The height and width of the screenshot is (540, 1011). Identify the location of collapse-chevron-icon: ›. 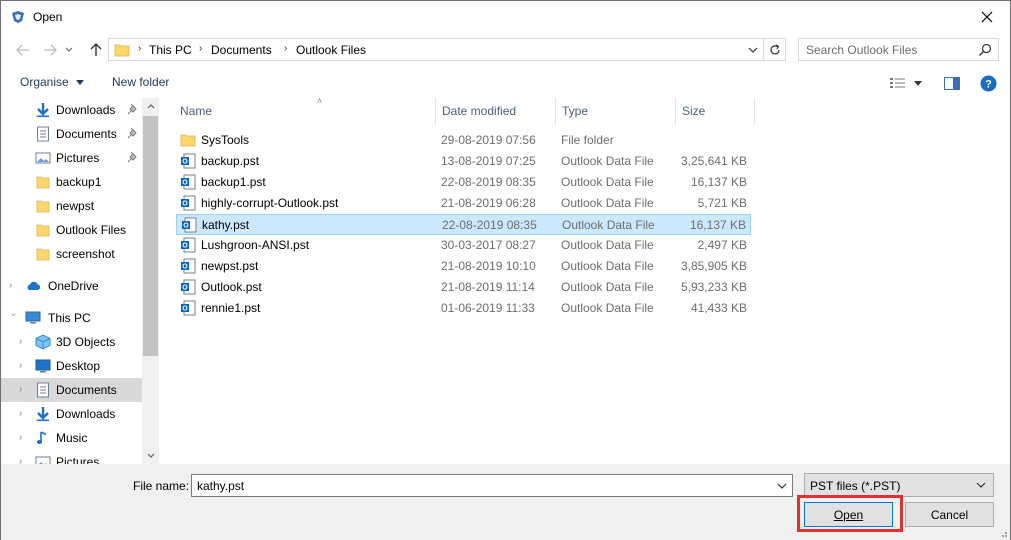
(13, 318).